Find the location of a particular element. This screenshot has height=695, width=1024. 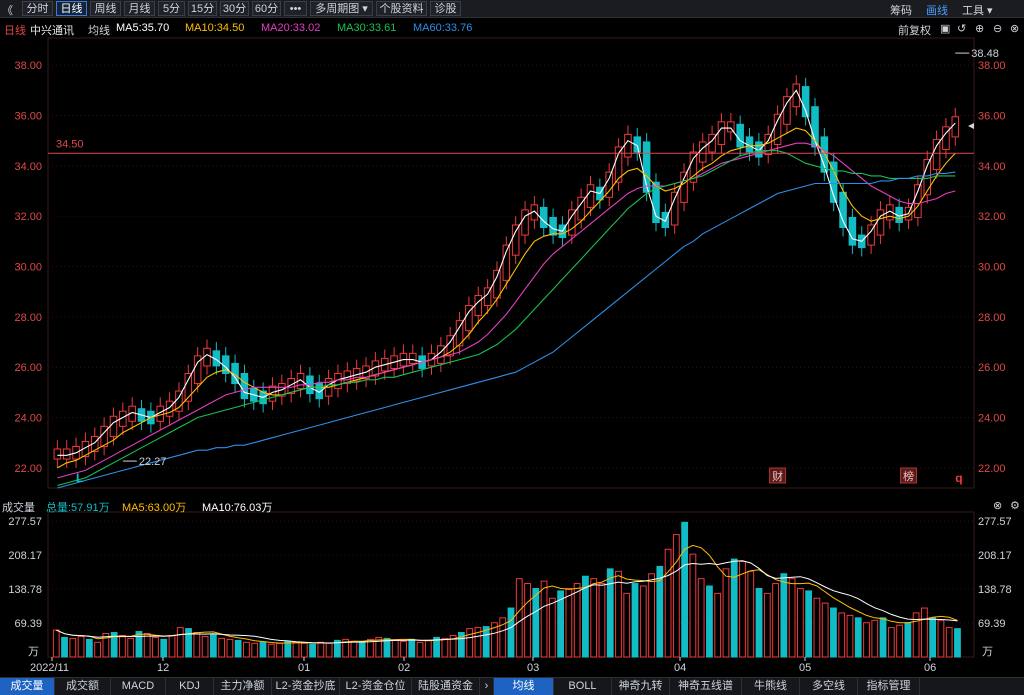

indicator-tab-2: MACD is located at coordinates (138, 686).